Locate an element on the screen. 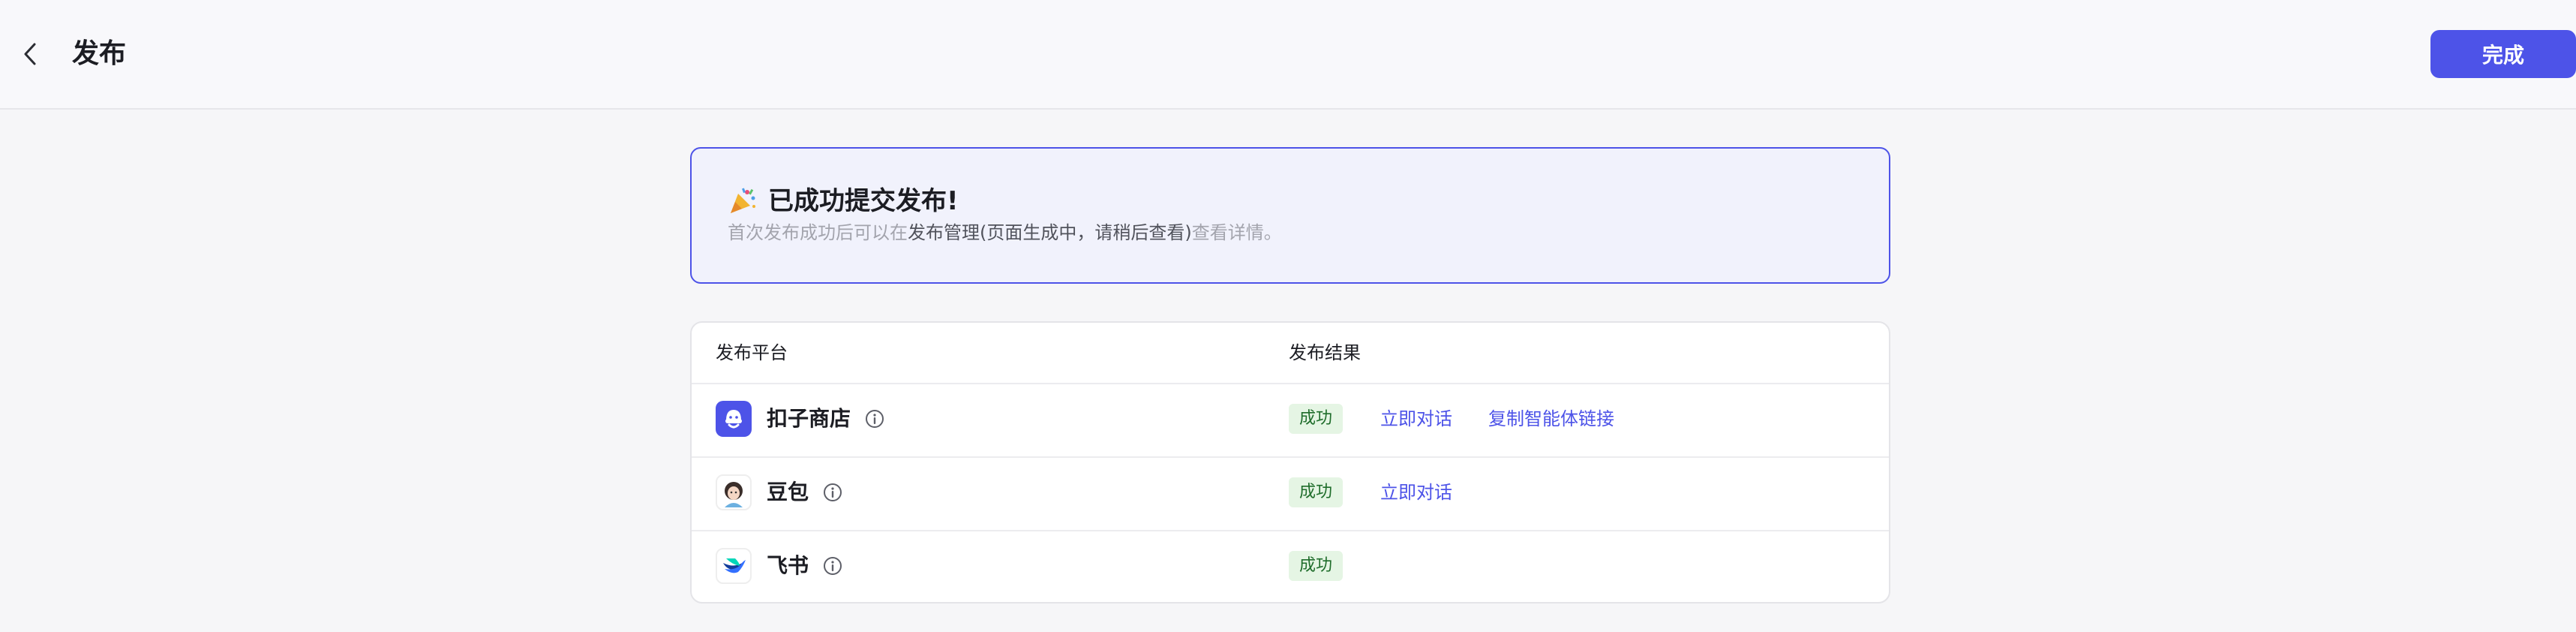 The width and height of the screenshot is (2576, 632). platform-name: 扣子商店 is located at coordinates (809, 418).